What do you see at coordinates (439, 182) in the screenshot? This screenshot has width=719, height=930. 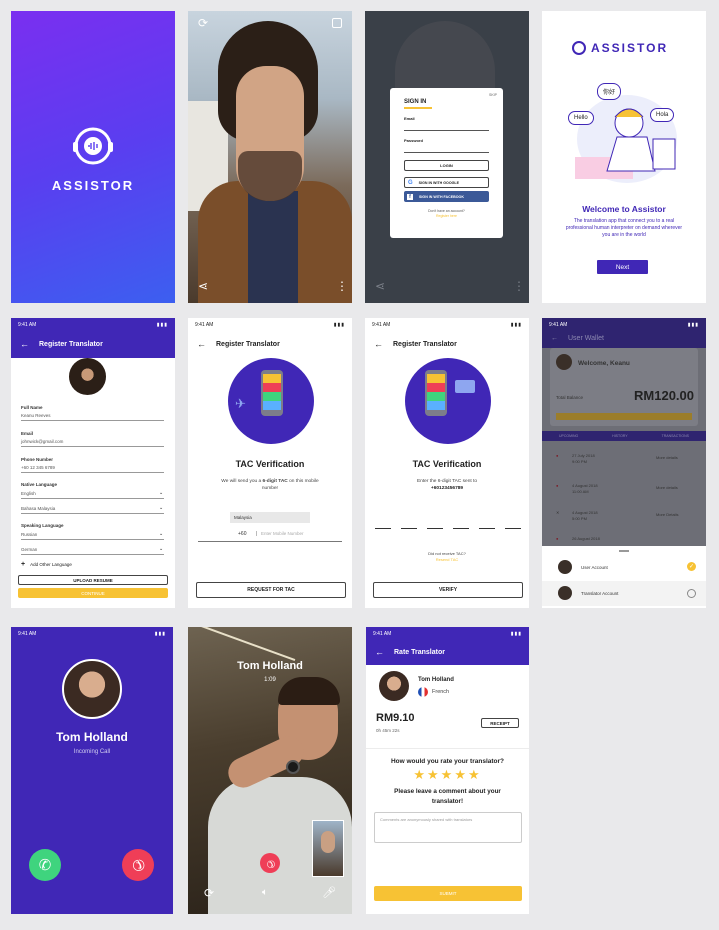 I see `google-label: SIGN IN WITH GOOGLE` at bounding box center [439, 182].